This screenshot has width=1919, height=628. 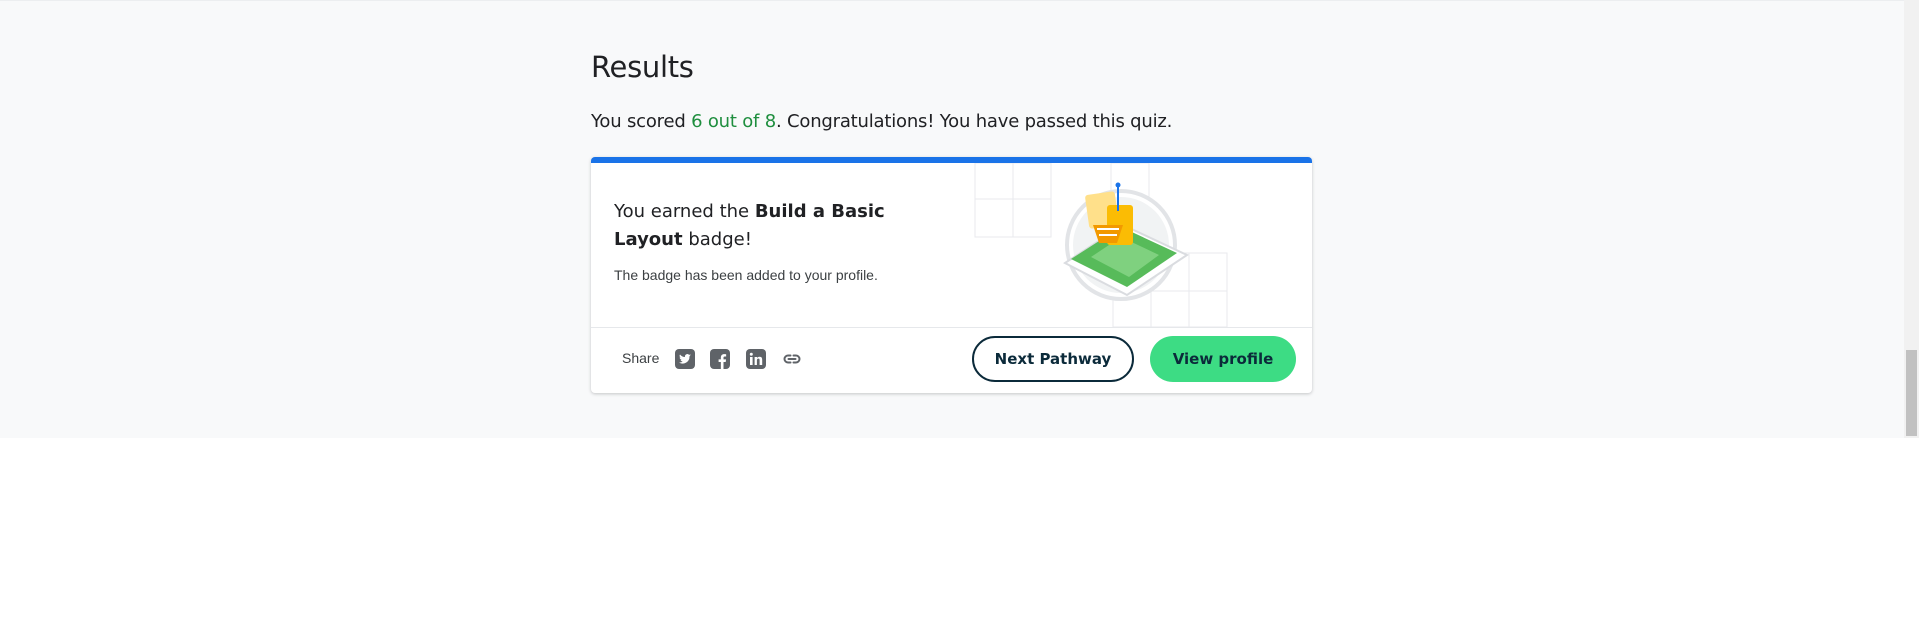 I want to click on badge-card-footer: Share Next Pathway View profile, so click(x=951, y=360).